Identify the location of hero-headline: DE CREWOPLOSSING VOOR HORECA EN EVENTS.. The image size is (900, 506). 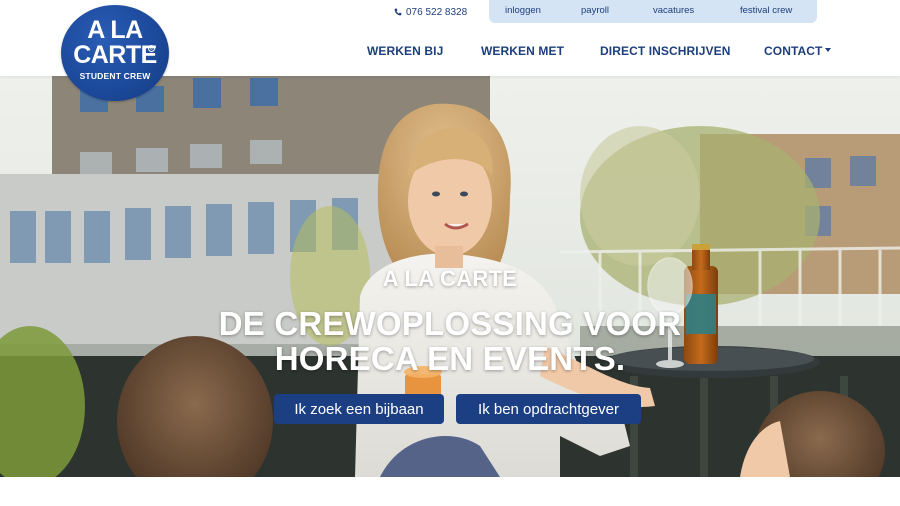
(450, 341).